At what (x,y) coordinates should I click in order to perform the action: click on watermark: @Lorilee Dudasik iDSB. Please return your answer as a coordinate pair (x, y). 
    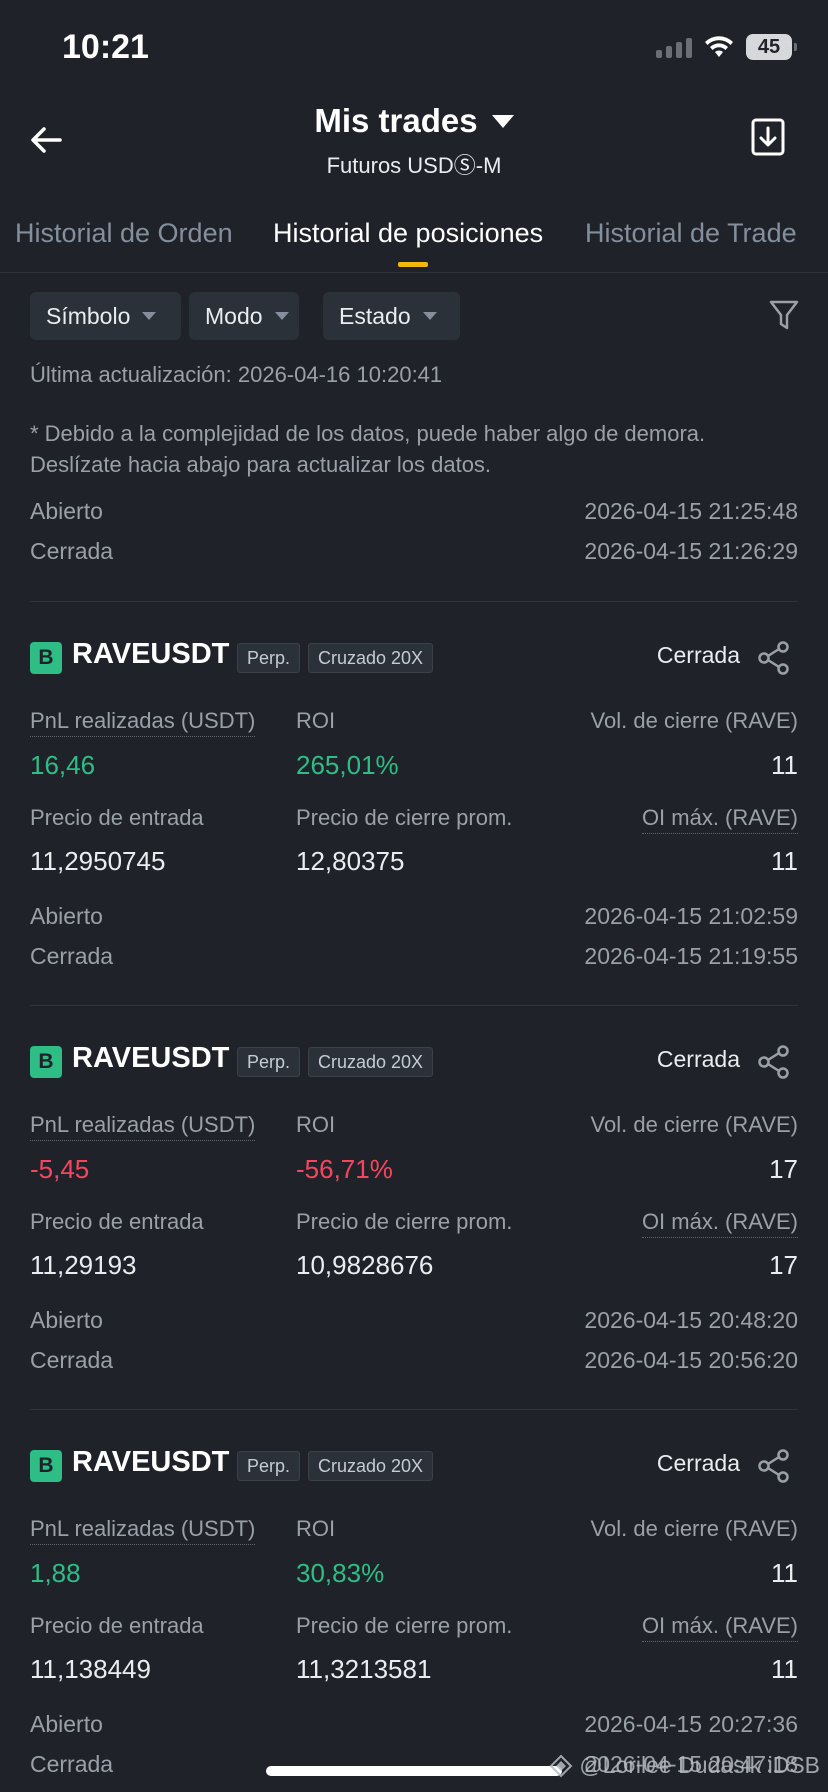
    Looking at the image, I should click on (684, 1765).